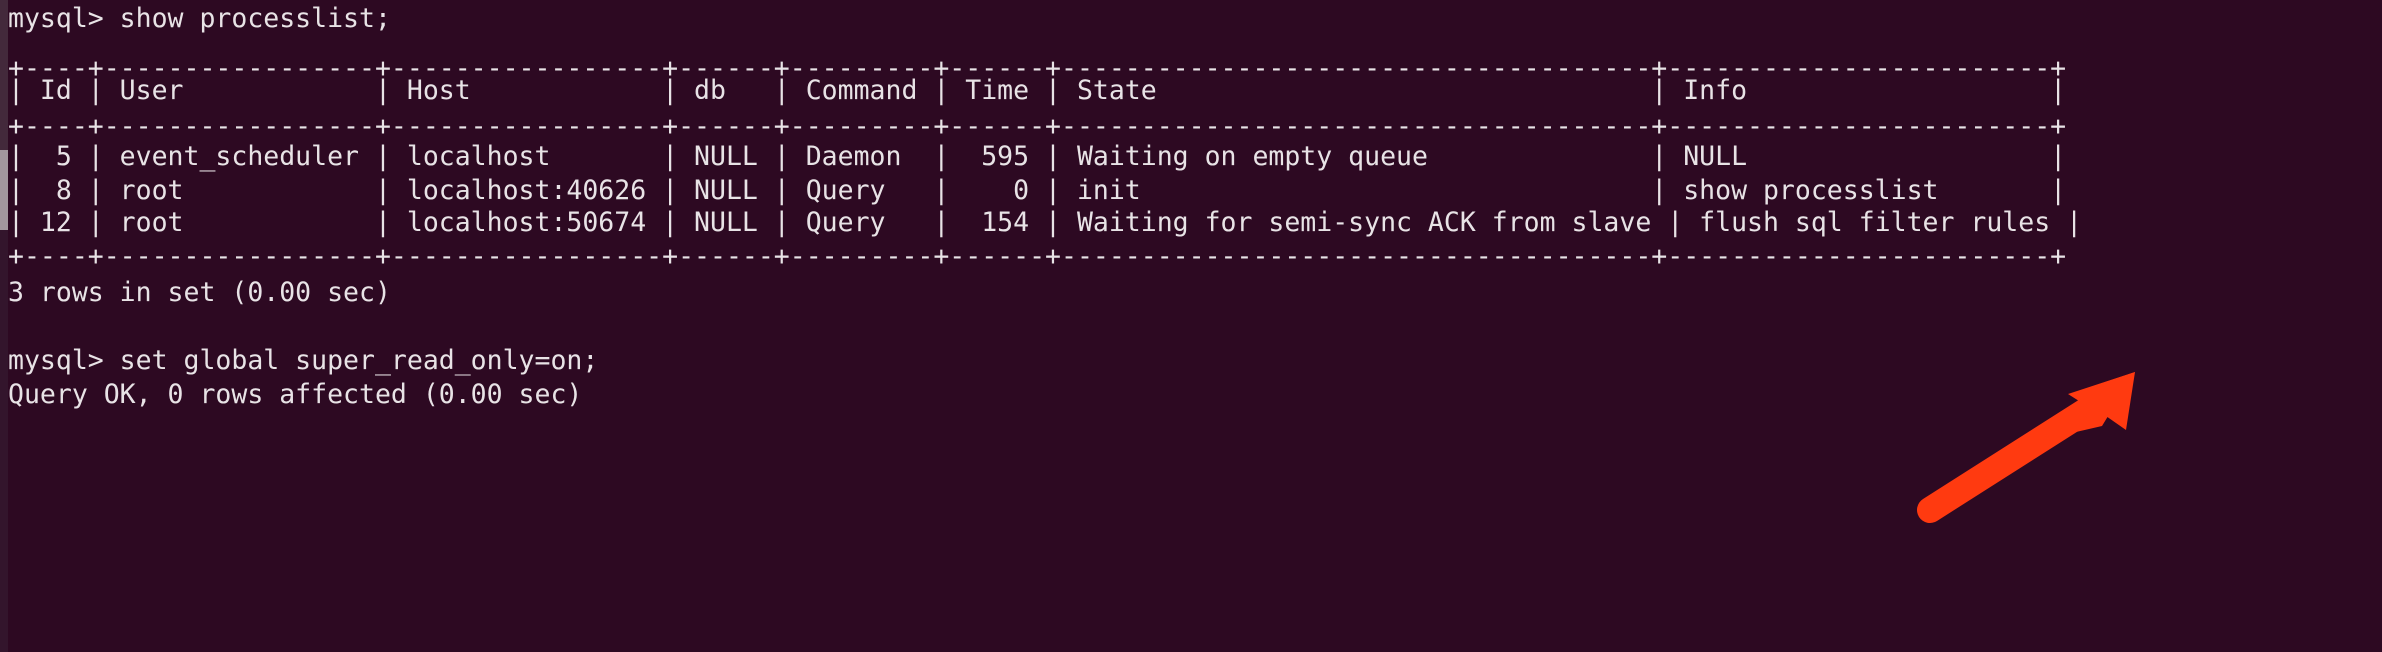 This screenshot has height=652, width=2382. I want to click on red-arrow-annotation, so click(2026, 447).